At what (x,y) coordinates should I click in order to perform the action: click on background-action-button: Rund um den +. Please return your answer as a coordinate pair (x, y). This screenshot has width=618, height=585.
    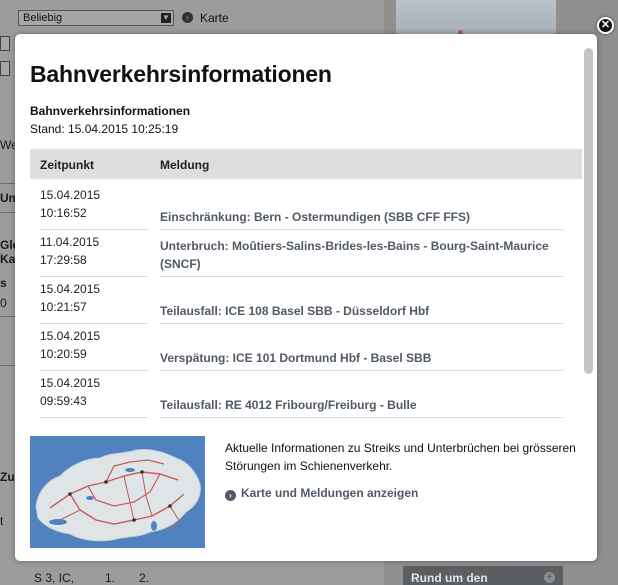
    Looking at the image, I should click on (483, 575).